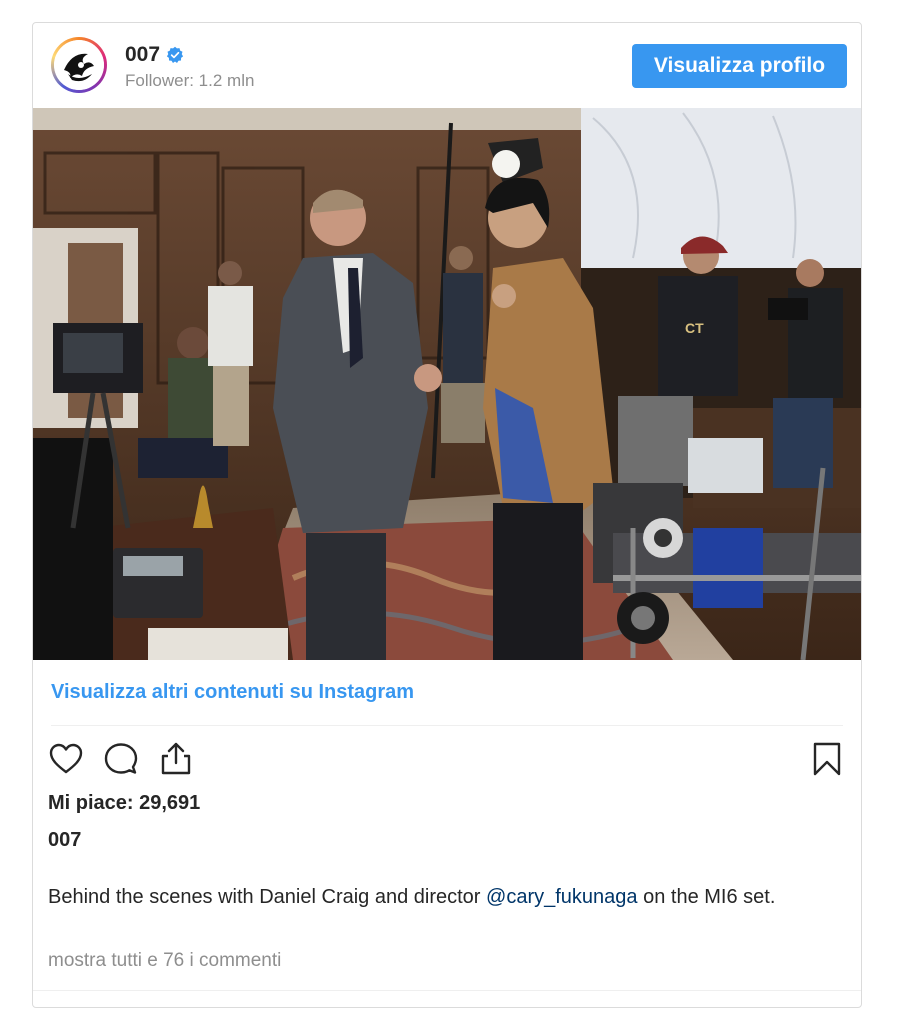 The height and width of the screenshot is (1024, 909). What do you see at coordinates (827, 759) in the screenshot?
I see `bookmark-icon` at bounding box center [827, 759].